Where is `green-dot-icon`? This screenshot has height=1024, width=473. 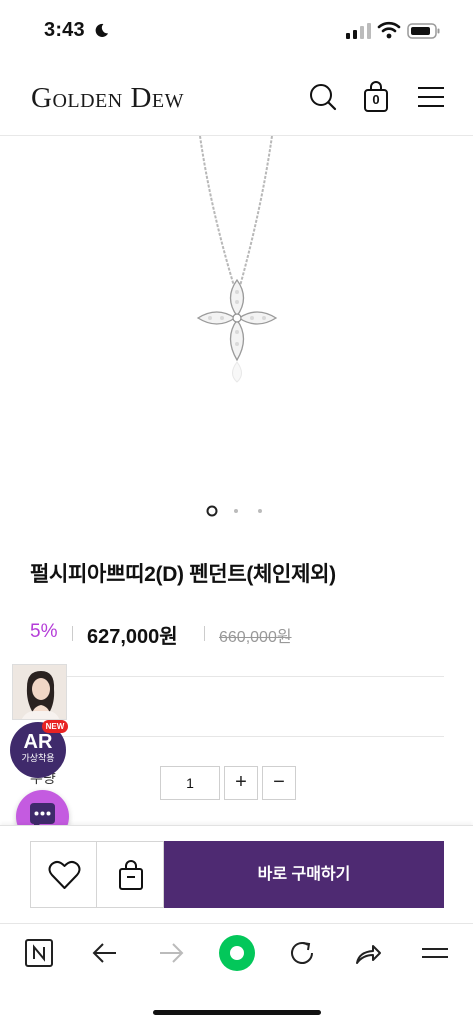 green-dot-icon is located at coordinates (237, 953).